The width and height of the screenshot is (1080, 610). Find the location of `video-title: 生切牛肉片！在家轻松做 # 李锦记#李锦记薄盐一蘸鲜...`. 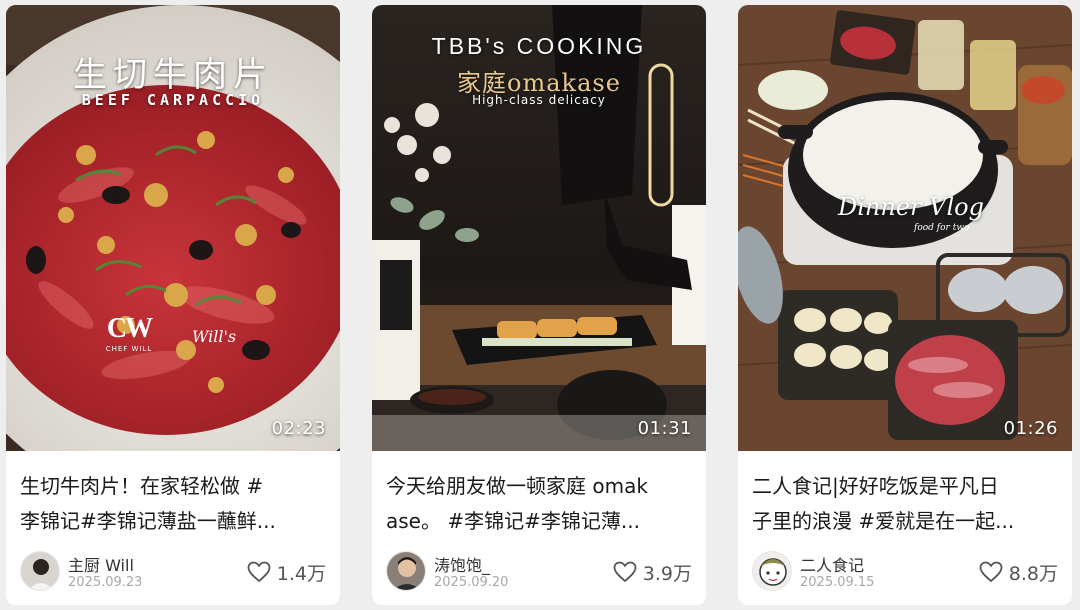

video-title: 生切牛肉片！在家轻松做 # 李锦记#李锦记薄盐一蘸鲜... is located at coordinates (173, 504).